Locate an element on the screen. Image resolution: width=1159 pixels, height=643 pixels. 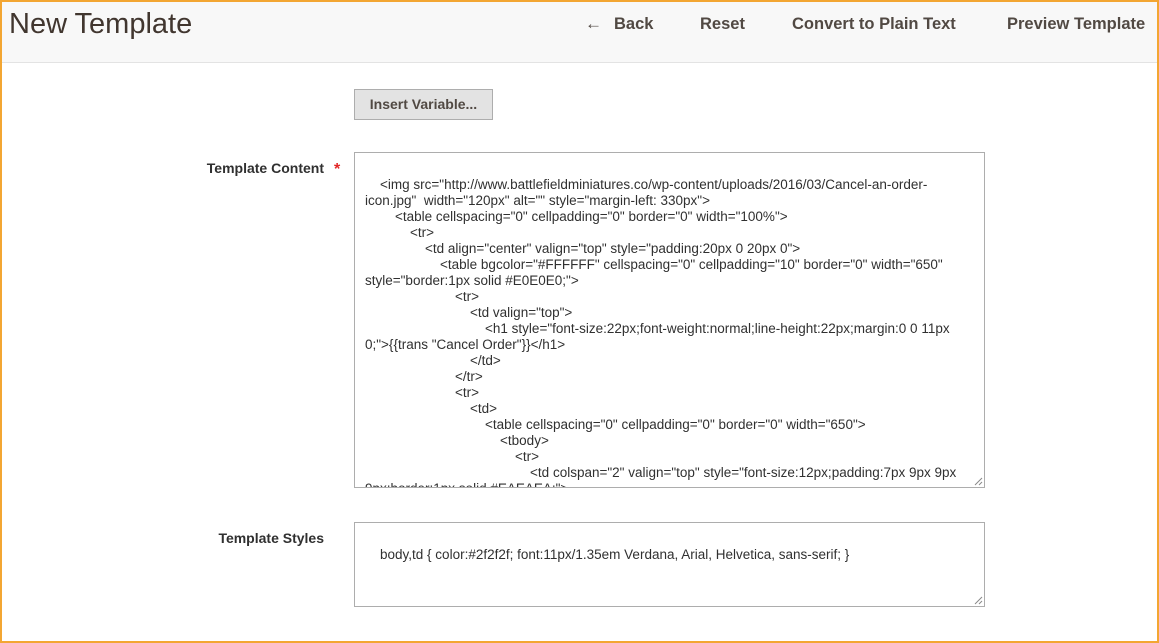
back-button: ← Back is located at coordinates (619, 24).